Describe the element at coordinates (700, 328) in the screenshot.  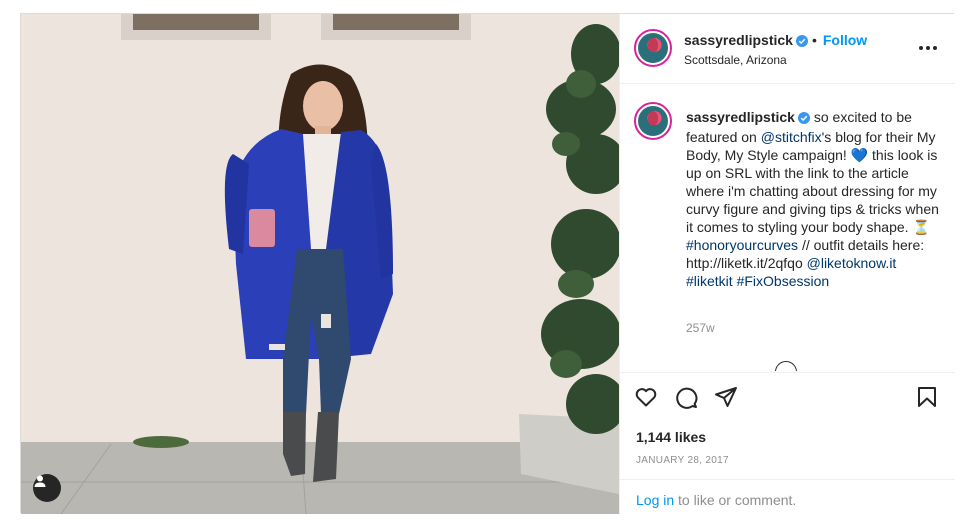
I see `post-age: 257w` at that location.